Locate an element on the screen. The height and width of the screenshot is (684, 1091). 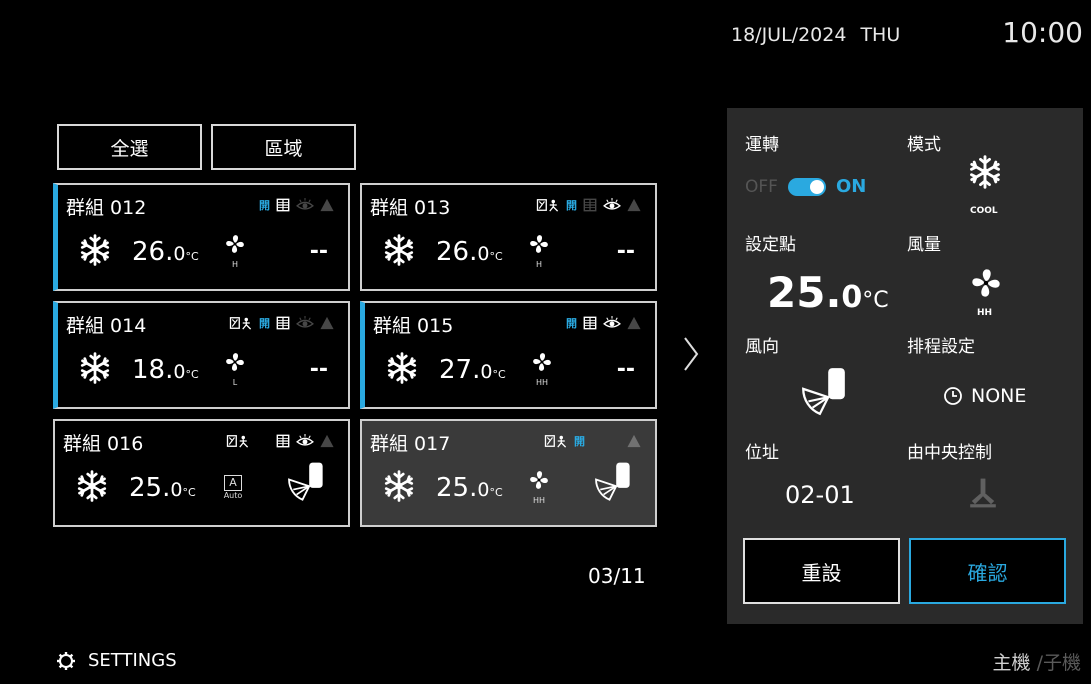
settings-button: SETTINGS is located at coordinates (116, 660).